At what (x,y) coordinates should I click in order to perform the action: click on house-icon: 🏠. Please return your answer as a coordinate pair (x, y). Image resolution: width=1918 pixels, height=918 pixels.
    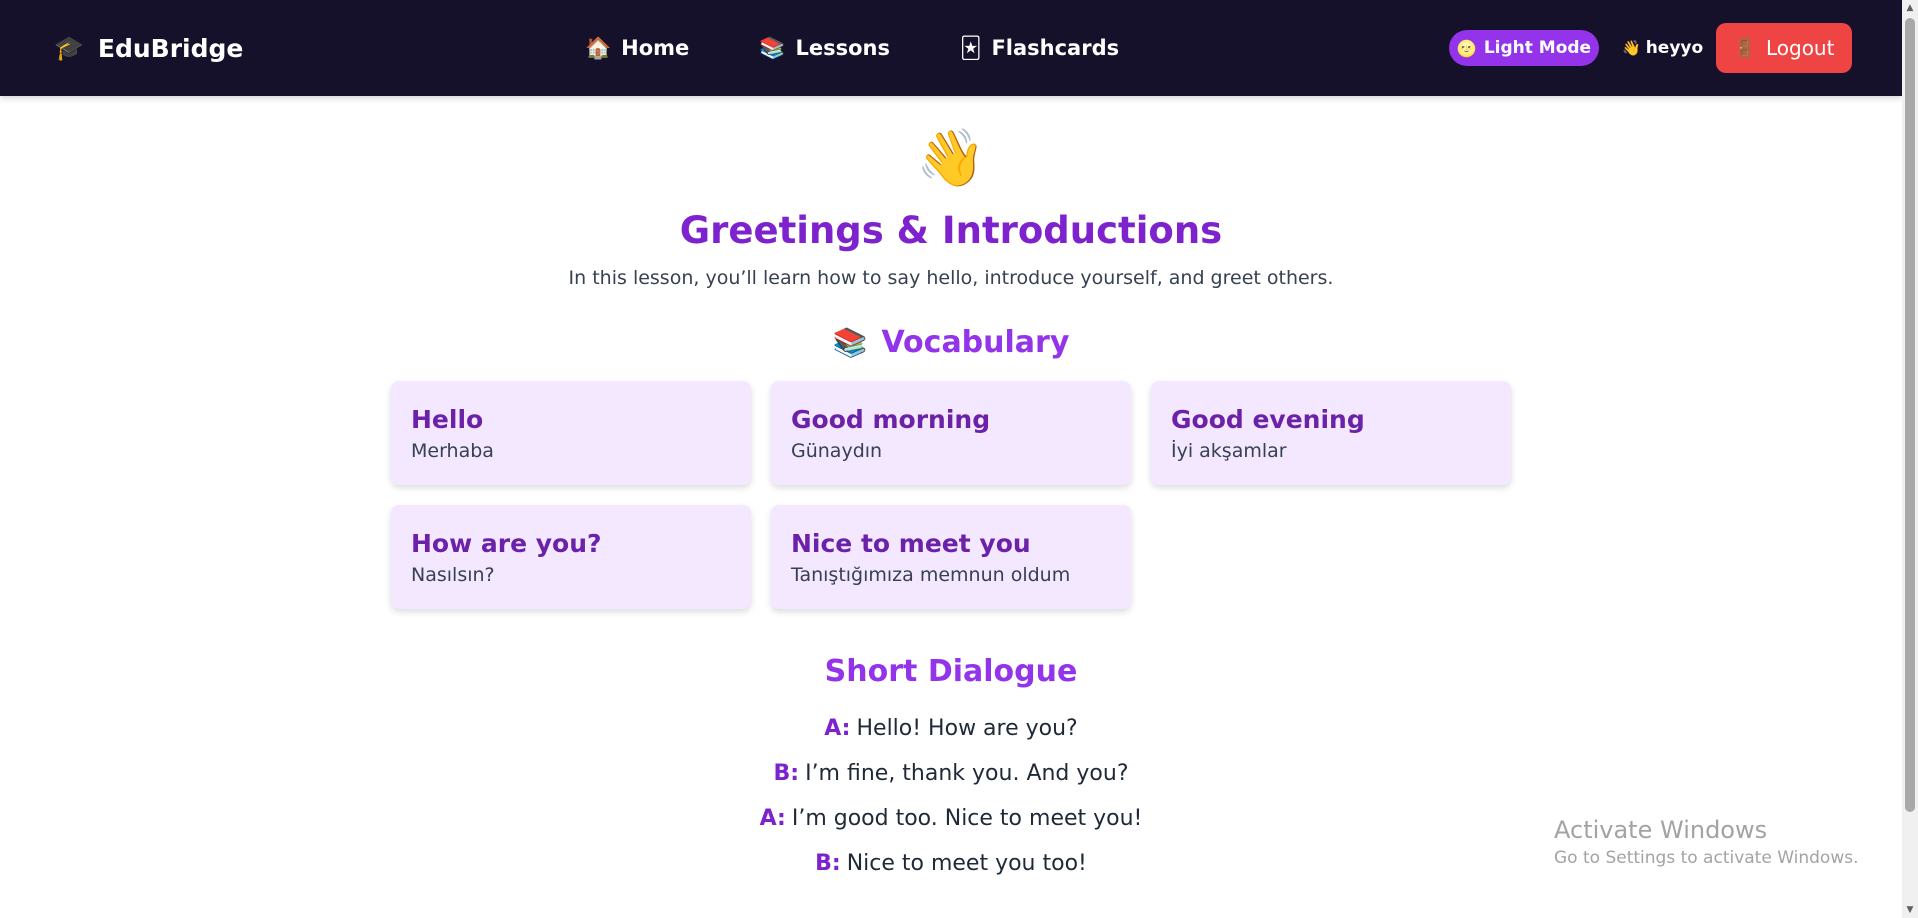
    Looking at the image, I should click on (598, 47).